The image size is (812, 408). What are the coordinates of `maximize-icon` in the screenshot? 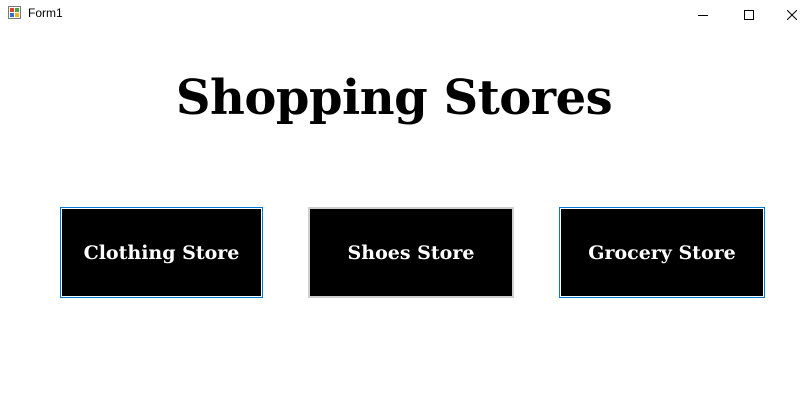 It's located at (749, 14).